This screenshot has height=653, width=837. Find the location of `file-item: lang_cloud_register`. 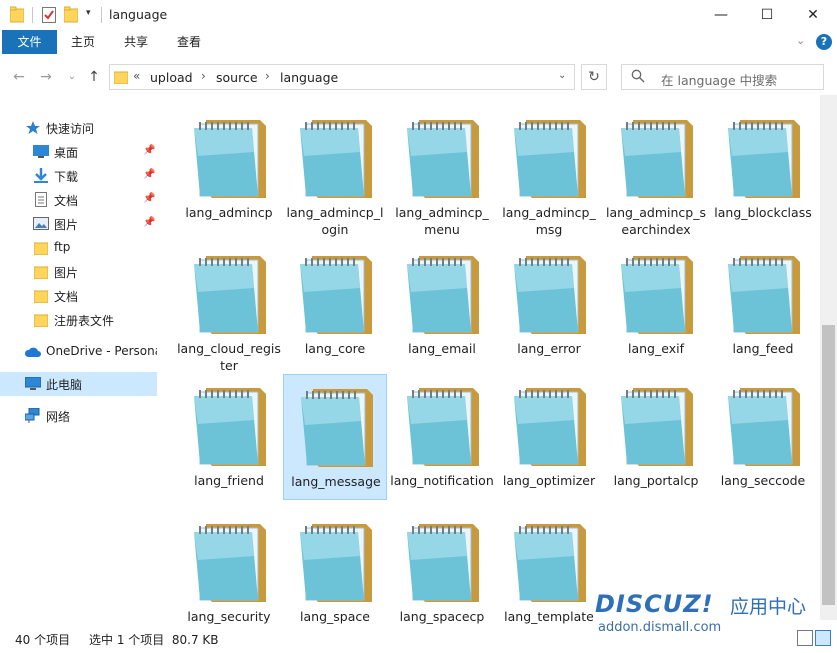

file-item: lang_cloud_register is located at coordinates (229, 307).